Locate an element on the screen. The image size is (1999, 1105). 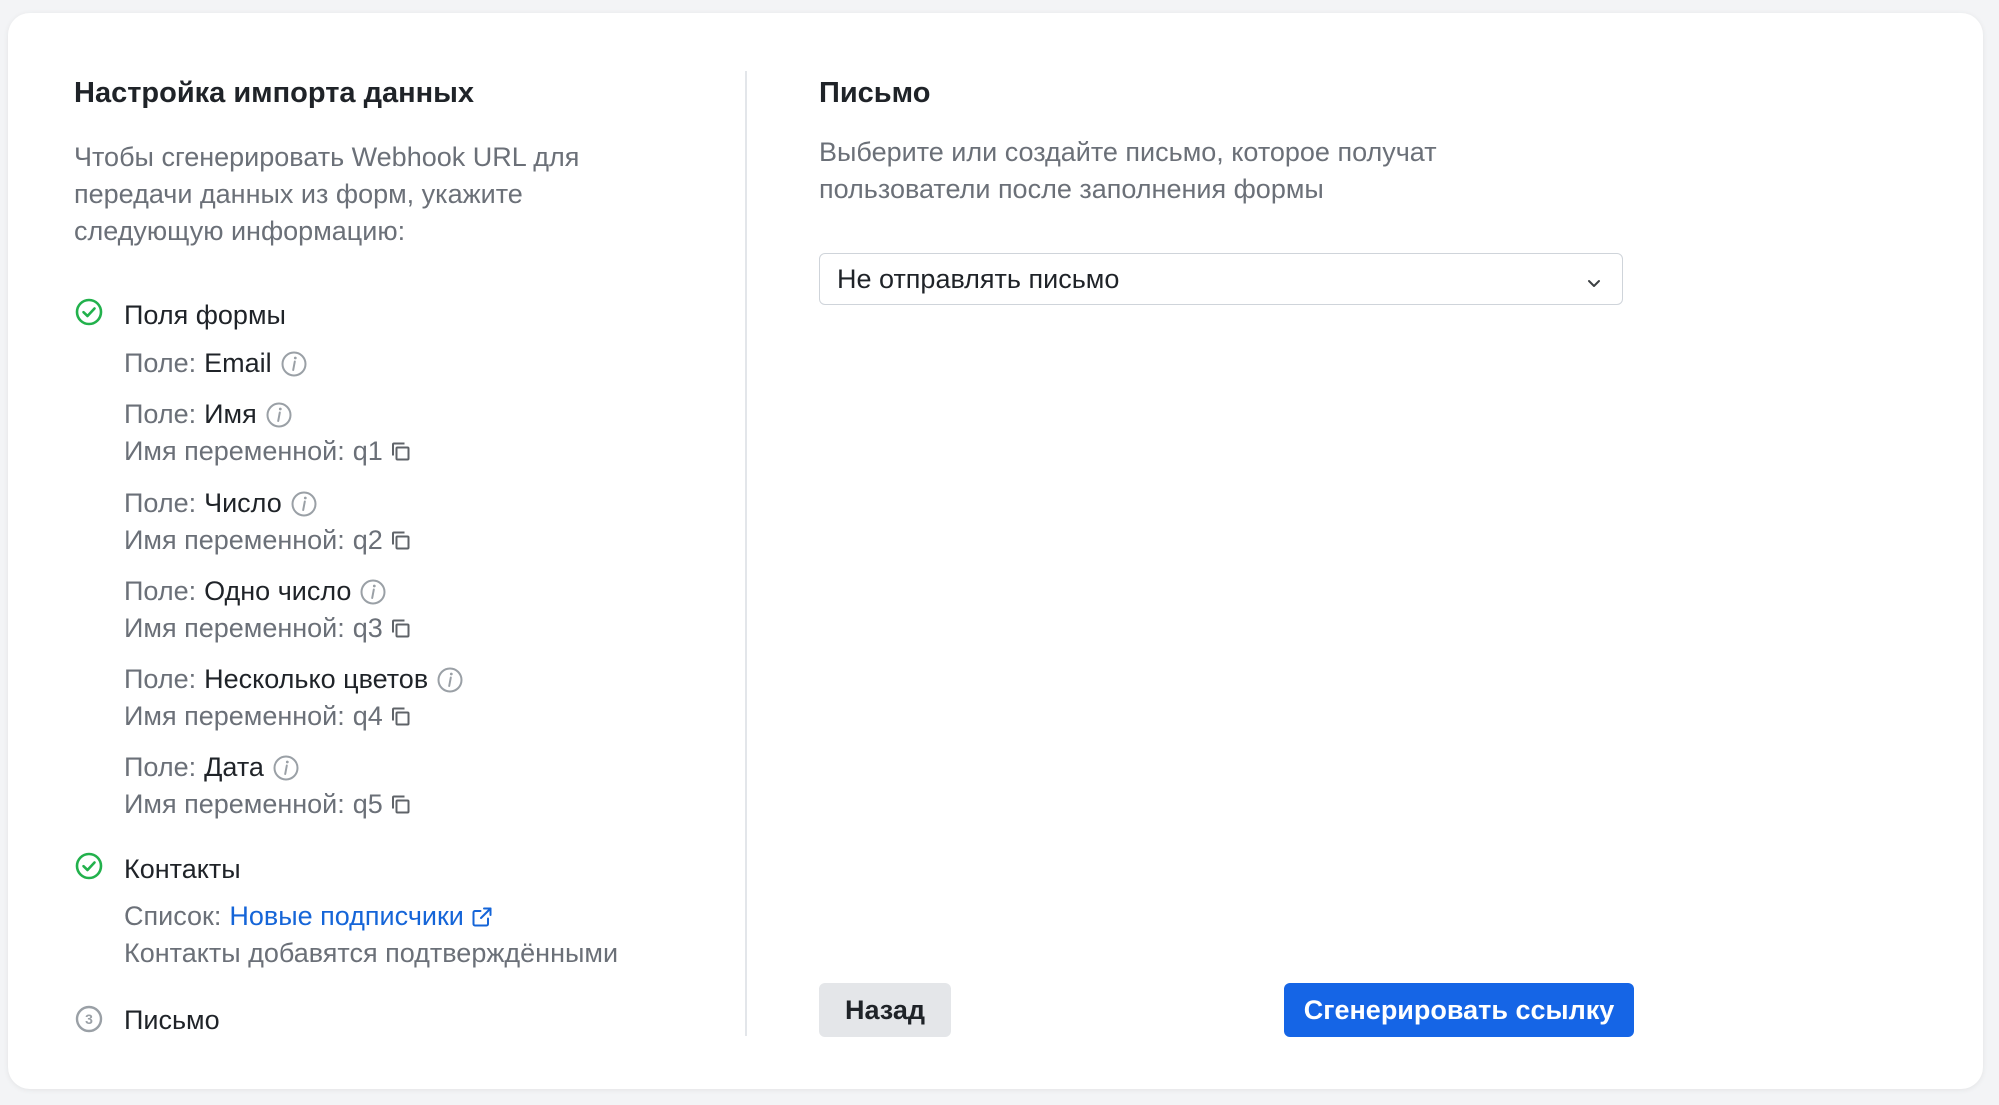
contacts-note: Контакты добавятся подтверждёнными is located at coordinates (371, 953).